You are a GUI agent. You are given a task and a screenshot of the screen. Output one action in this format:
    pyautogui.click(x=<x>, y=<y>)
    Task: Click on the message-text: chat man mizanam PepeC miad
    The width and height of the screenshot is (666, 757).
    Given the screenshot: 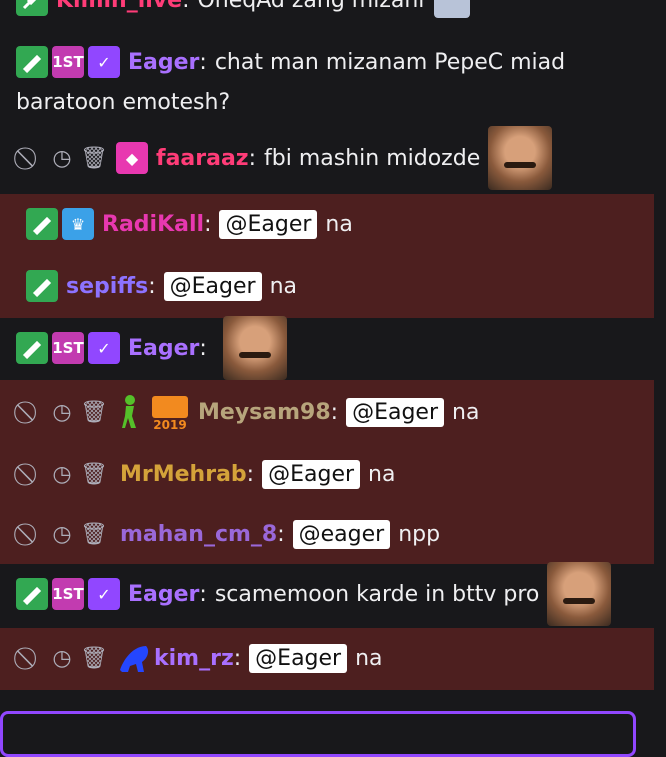 What is the action you would take?
    pyautogui.click(x=390, y=62)
    